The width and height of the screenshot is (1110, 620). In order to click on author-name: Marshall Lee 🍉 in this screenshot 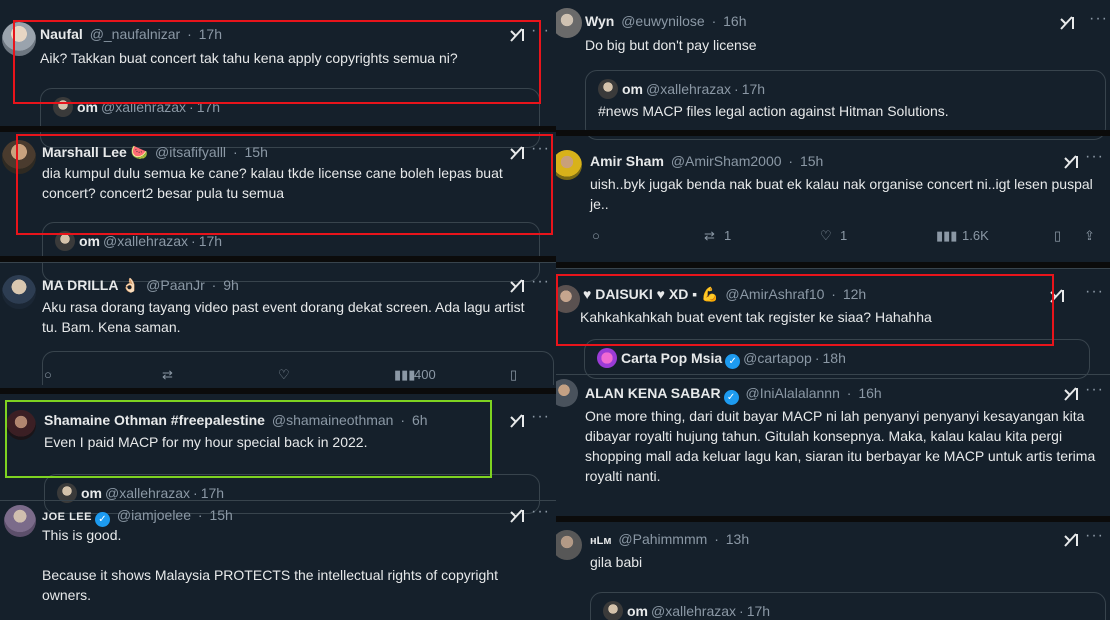, I will do `click(95, 152)`.